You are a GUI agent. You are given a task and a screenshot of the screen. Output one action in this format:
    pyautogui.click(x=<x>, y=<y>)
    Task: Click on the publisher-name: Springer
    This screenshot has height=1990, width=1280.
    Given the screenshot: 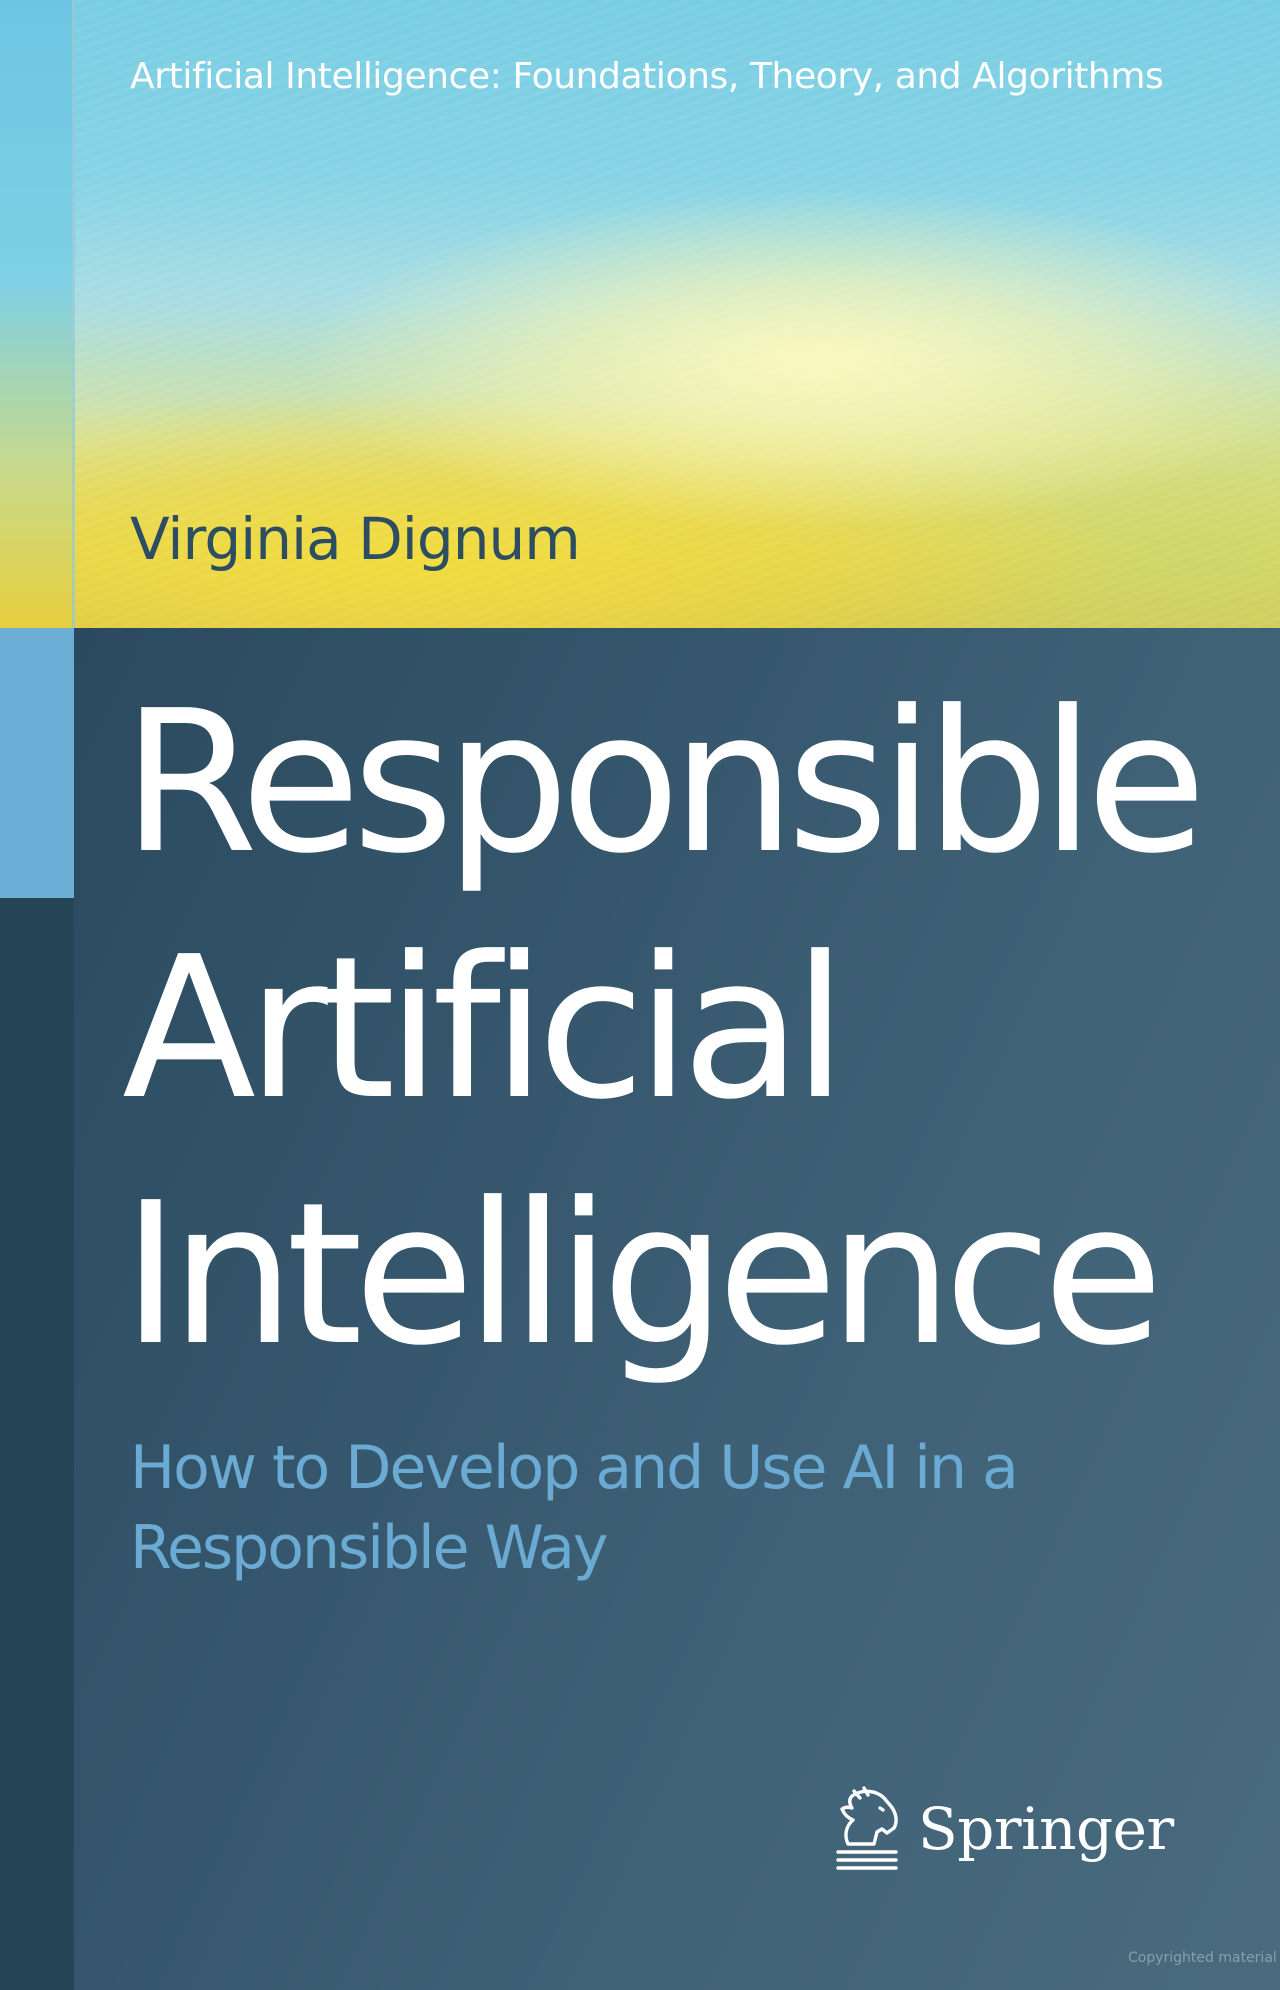 What is the action you would take?
    pyautogui.click(x=1046, y=1829)
    